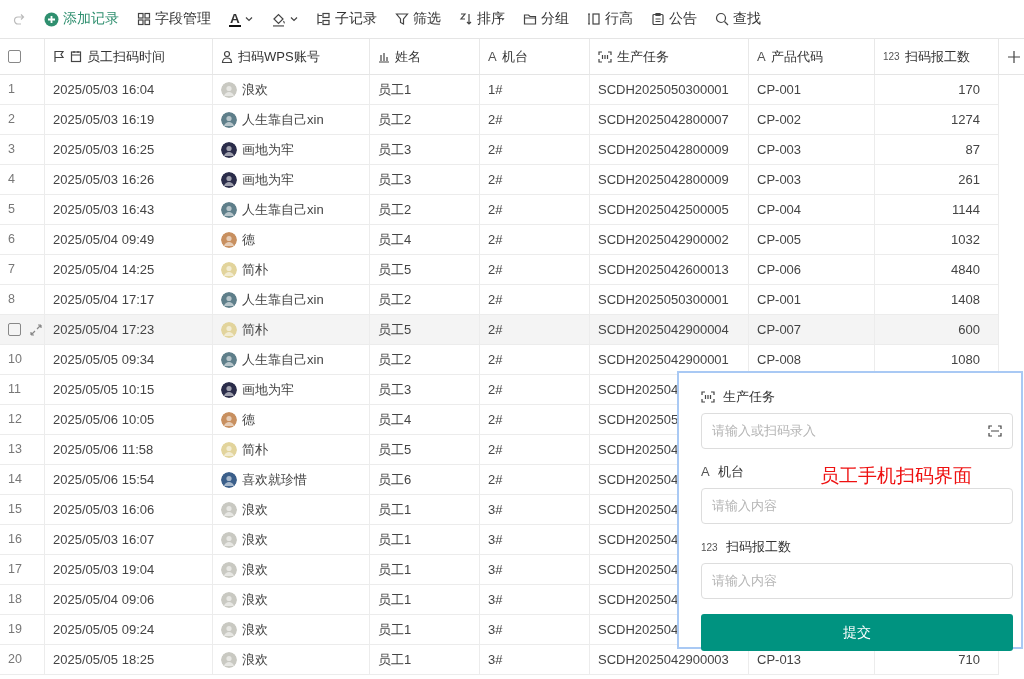  I want to click on table-cell-text: 2025/05/04 09:49, so click(104, 239).